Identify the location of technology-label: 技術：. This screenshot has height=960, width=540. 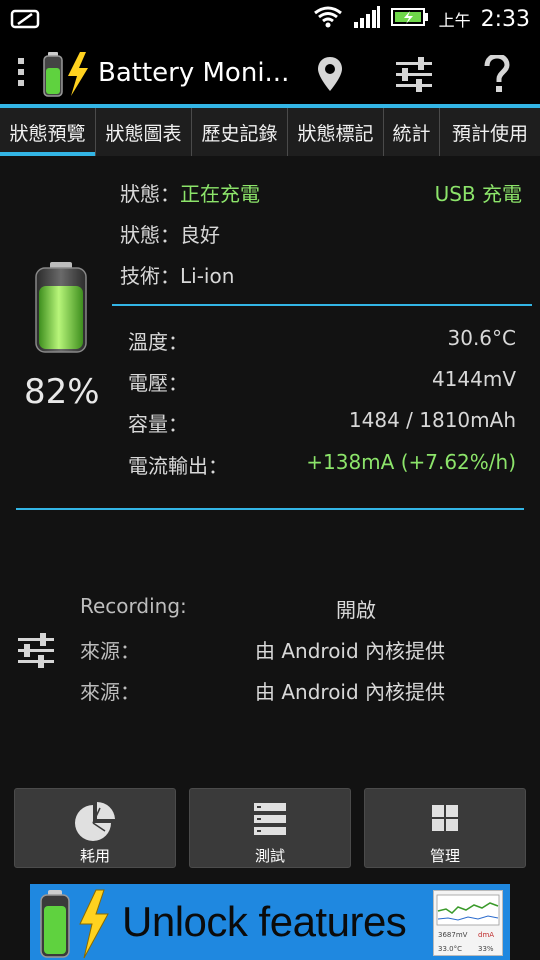
(150, 276).